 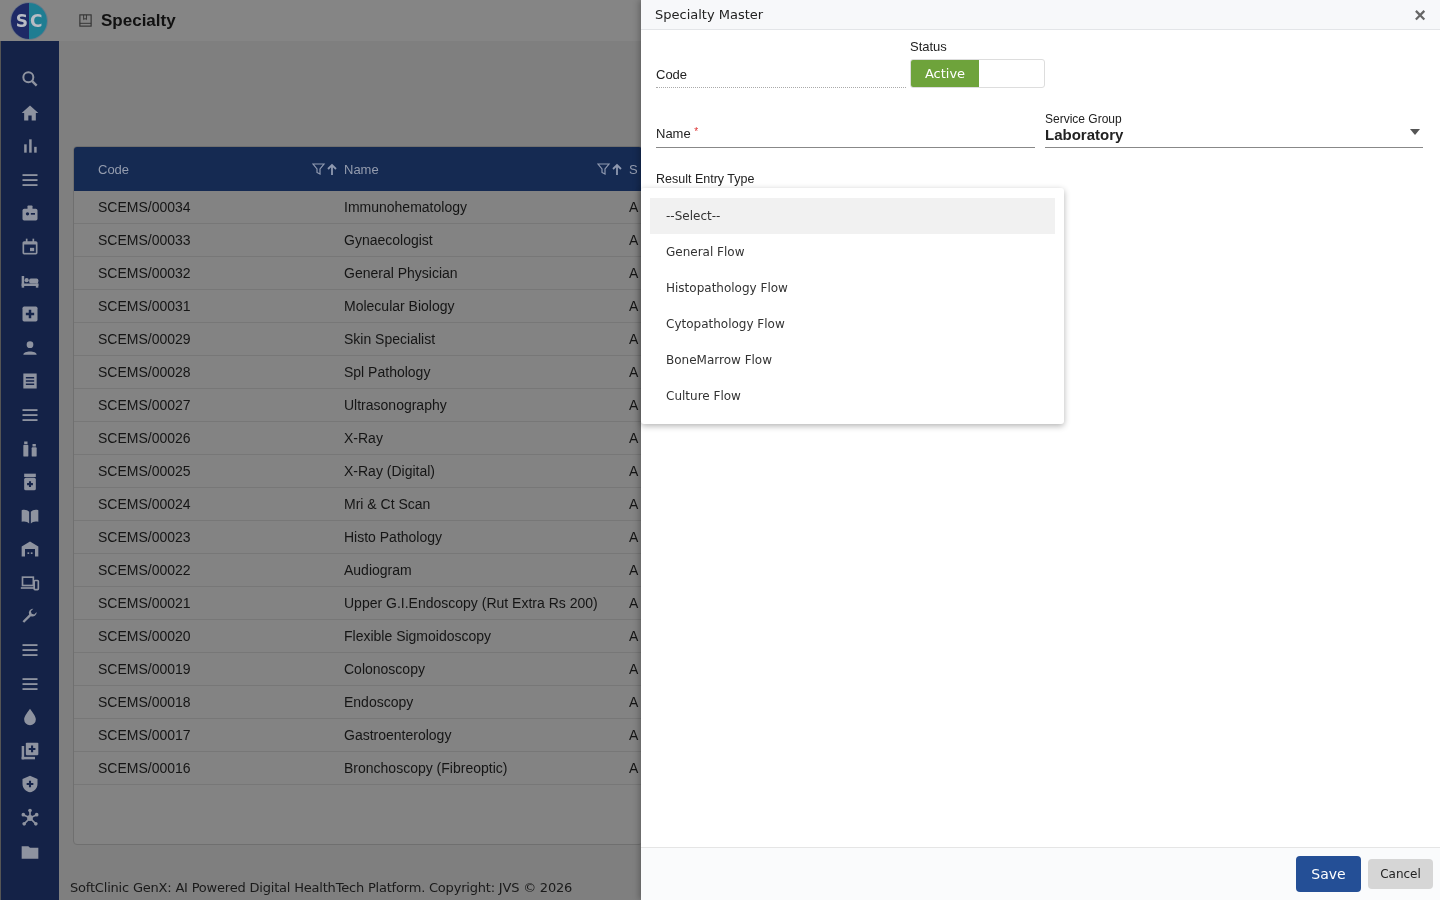 What do you see at coordinates (852, 324) in the screenshot?
I see `dropdown-option: Cytopathology Flow` at bounding box center [852, 324].